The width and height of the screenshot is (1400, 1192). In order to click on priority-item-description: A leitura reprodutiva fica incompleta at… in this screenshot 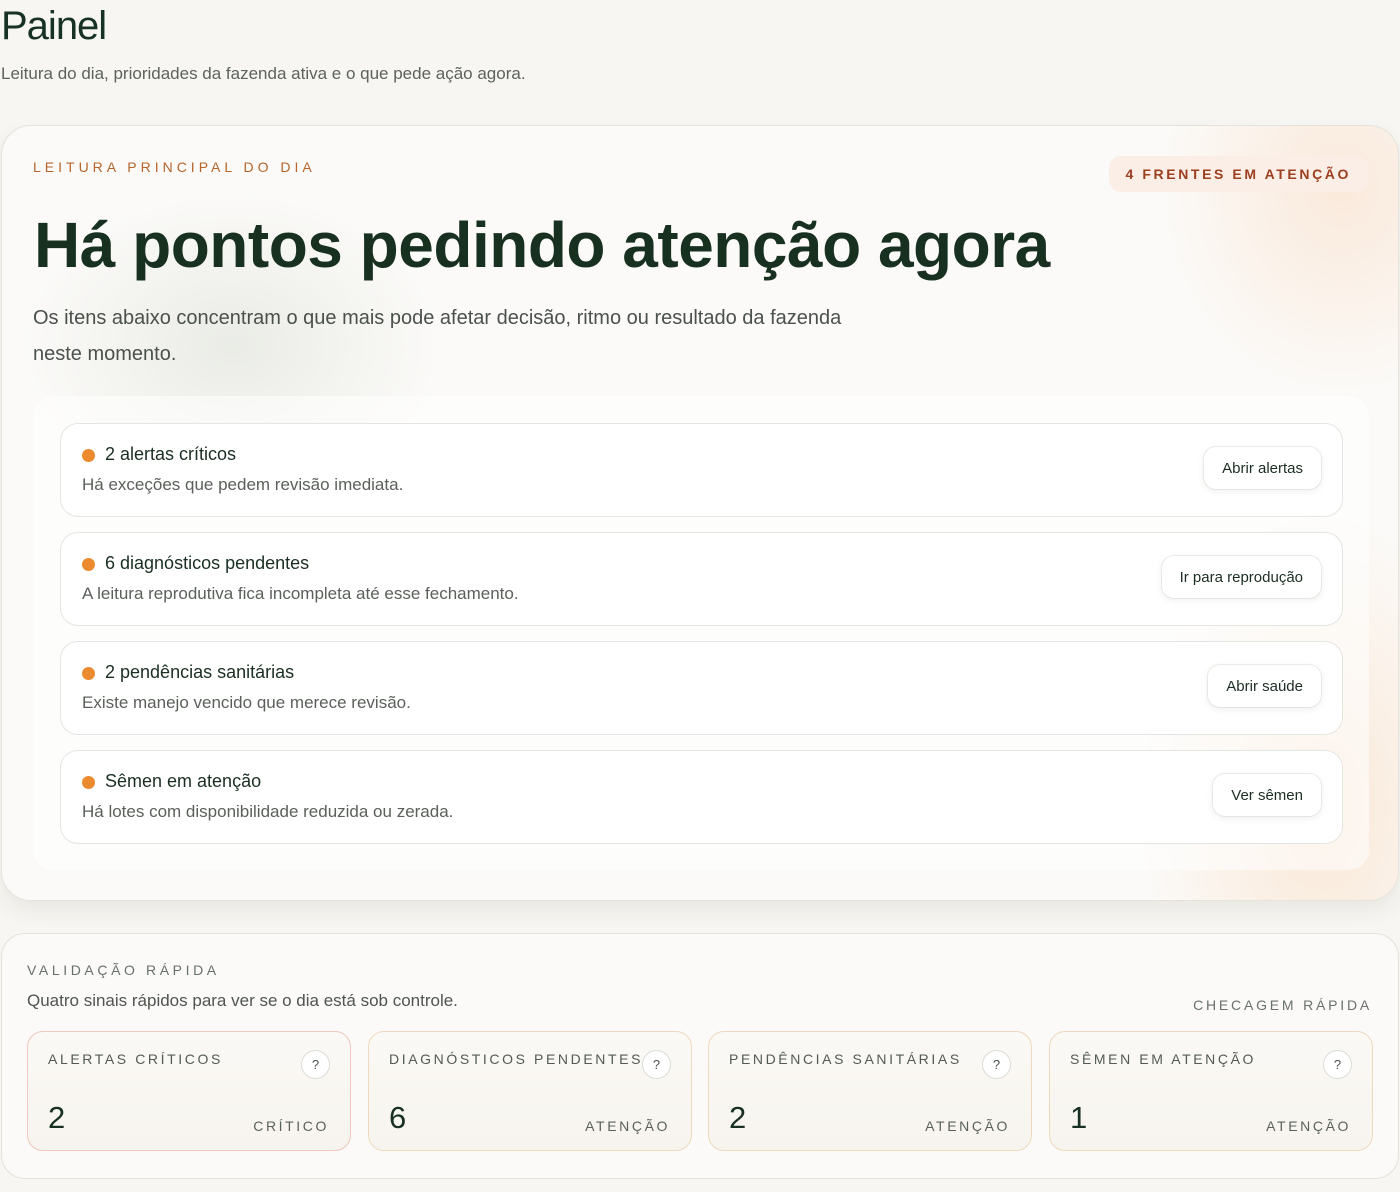, I will do `click(300, 593)`.